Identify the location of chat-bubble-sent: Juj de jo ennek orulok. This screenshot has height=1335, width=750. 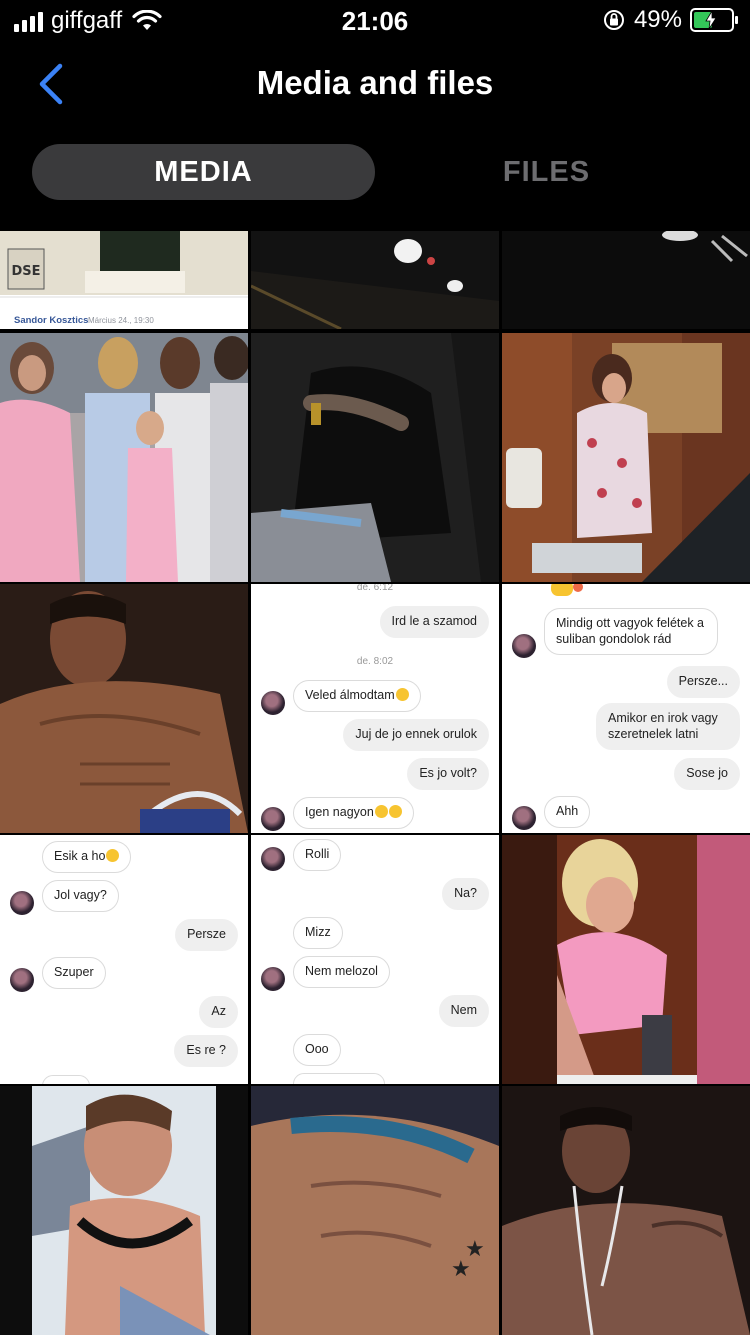
(416, 735).